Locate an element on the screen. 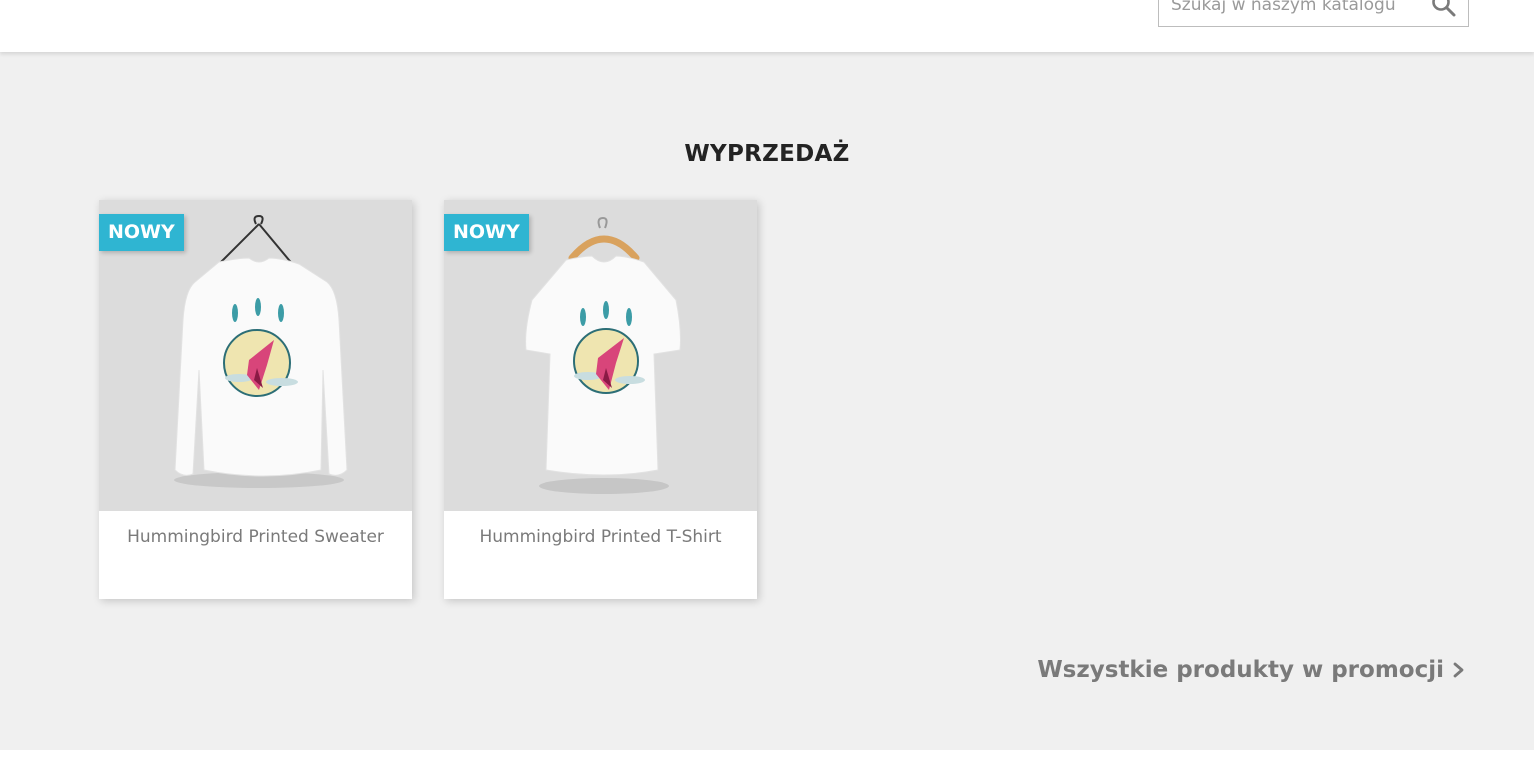 The height and width of the screenshot is (776, 1534). section-title: WYPRZEDAŻ is located at coordinates (767, 154).